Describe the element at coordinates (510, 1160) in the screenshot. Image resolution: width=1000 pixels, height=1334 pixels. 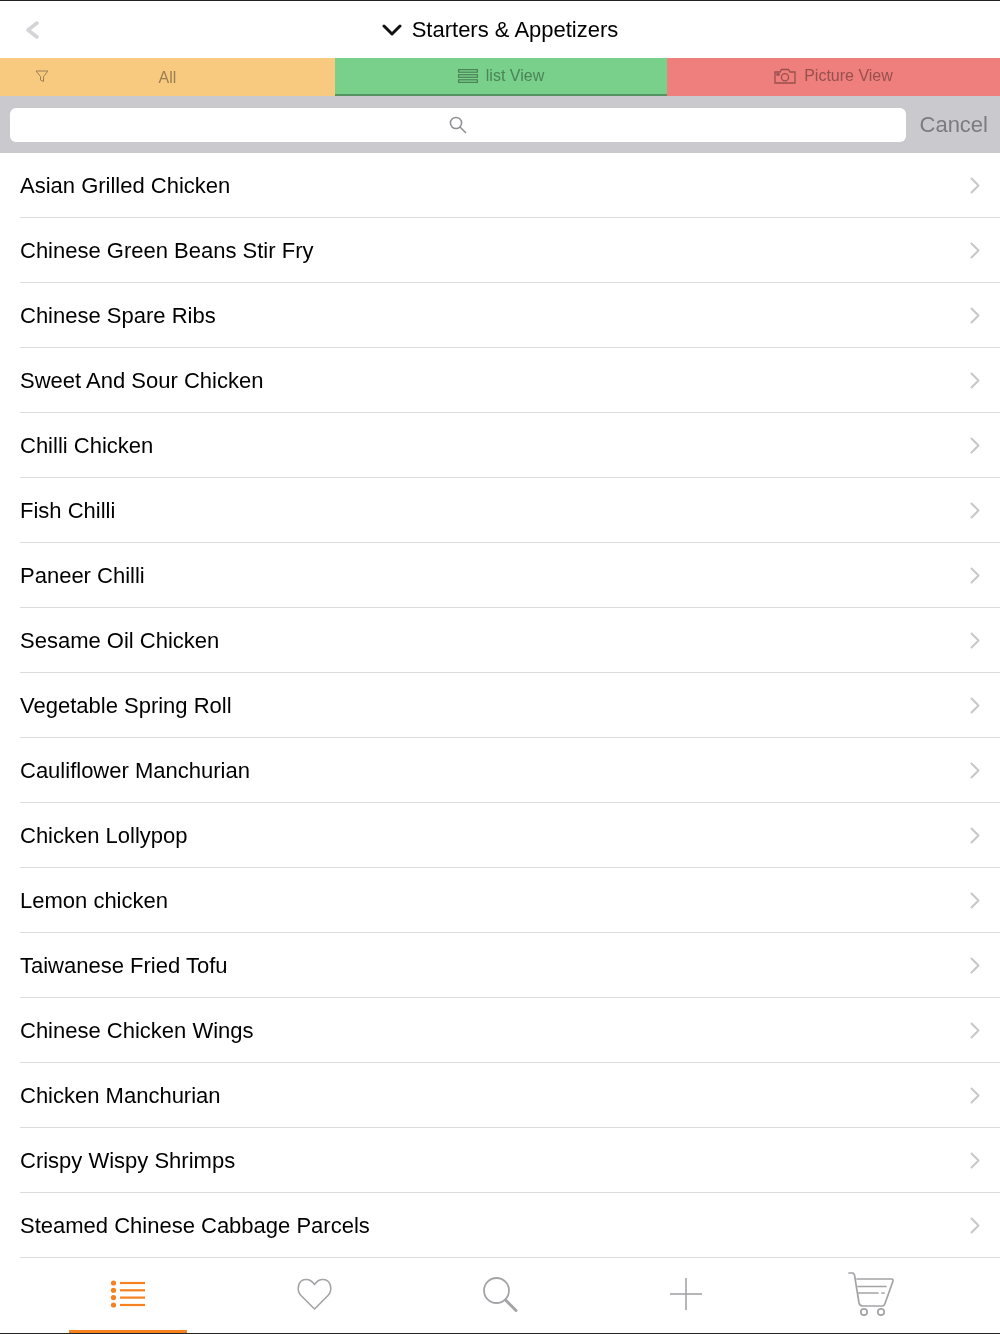
I see `recipe-list-item: Crispy Wispy Shrimps` at that location.